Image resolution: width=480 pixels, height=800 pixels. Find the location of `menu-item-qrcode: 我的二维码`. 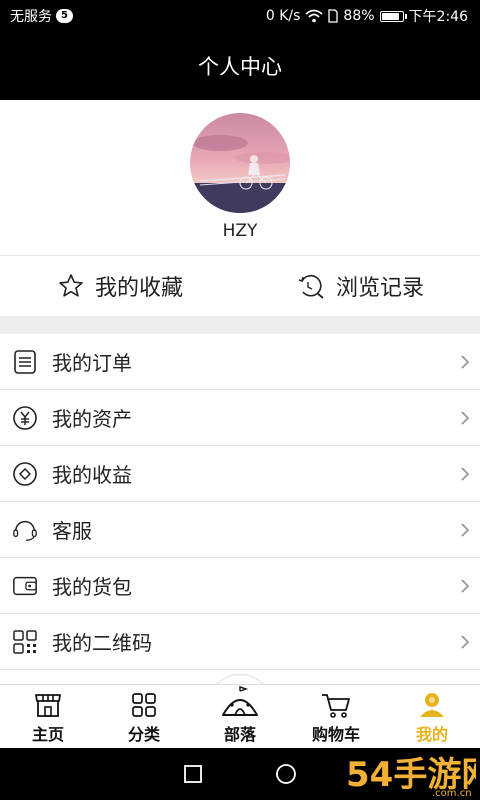

menu-item-qrcode: 我的二维码 is located at coordinates (240, 642).